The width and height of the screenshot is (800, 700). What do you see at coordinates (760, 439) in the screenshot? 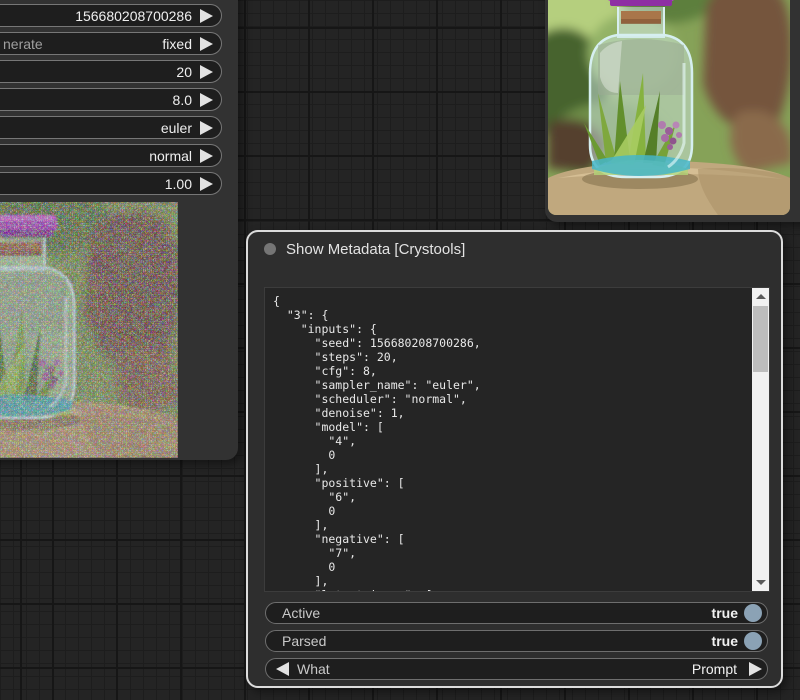
I see `scrollbar` at bounding box center [760, 439].